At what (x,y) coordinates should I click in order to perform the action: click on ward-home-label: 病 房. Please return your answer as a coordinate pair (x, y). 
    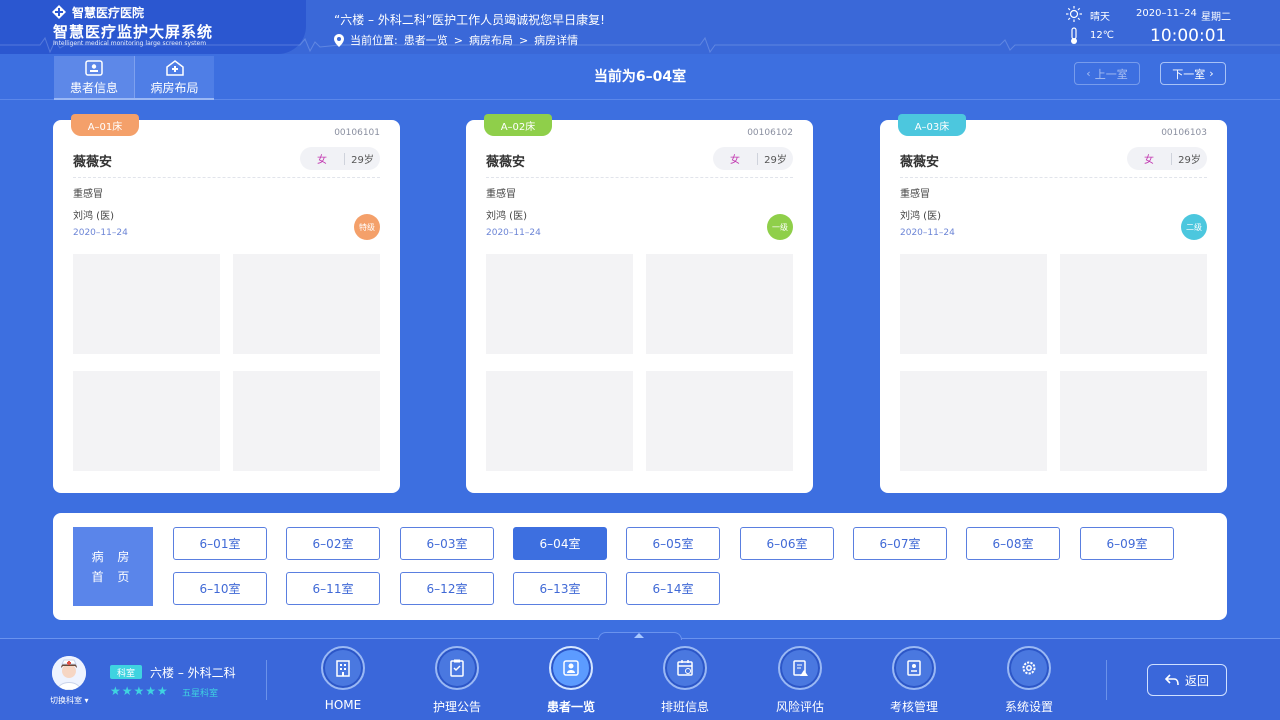
    Looking at the image, I should click on (113, 556).